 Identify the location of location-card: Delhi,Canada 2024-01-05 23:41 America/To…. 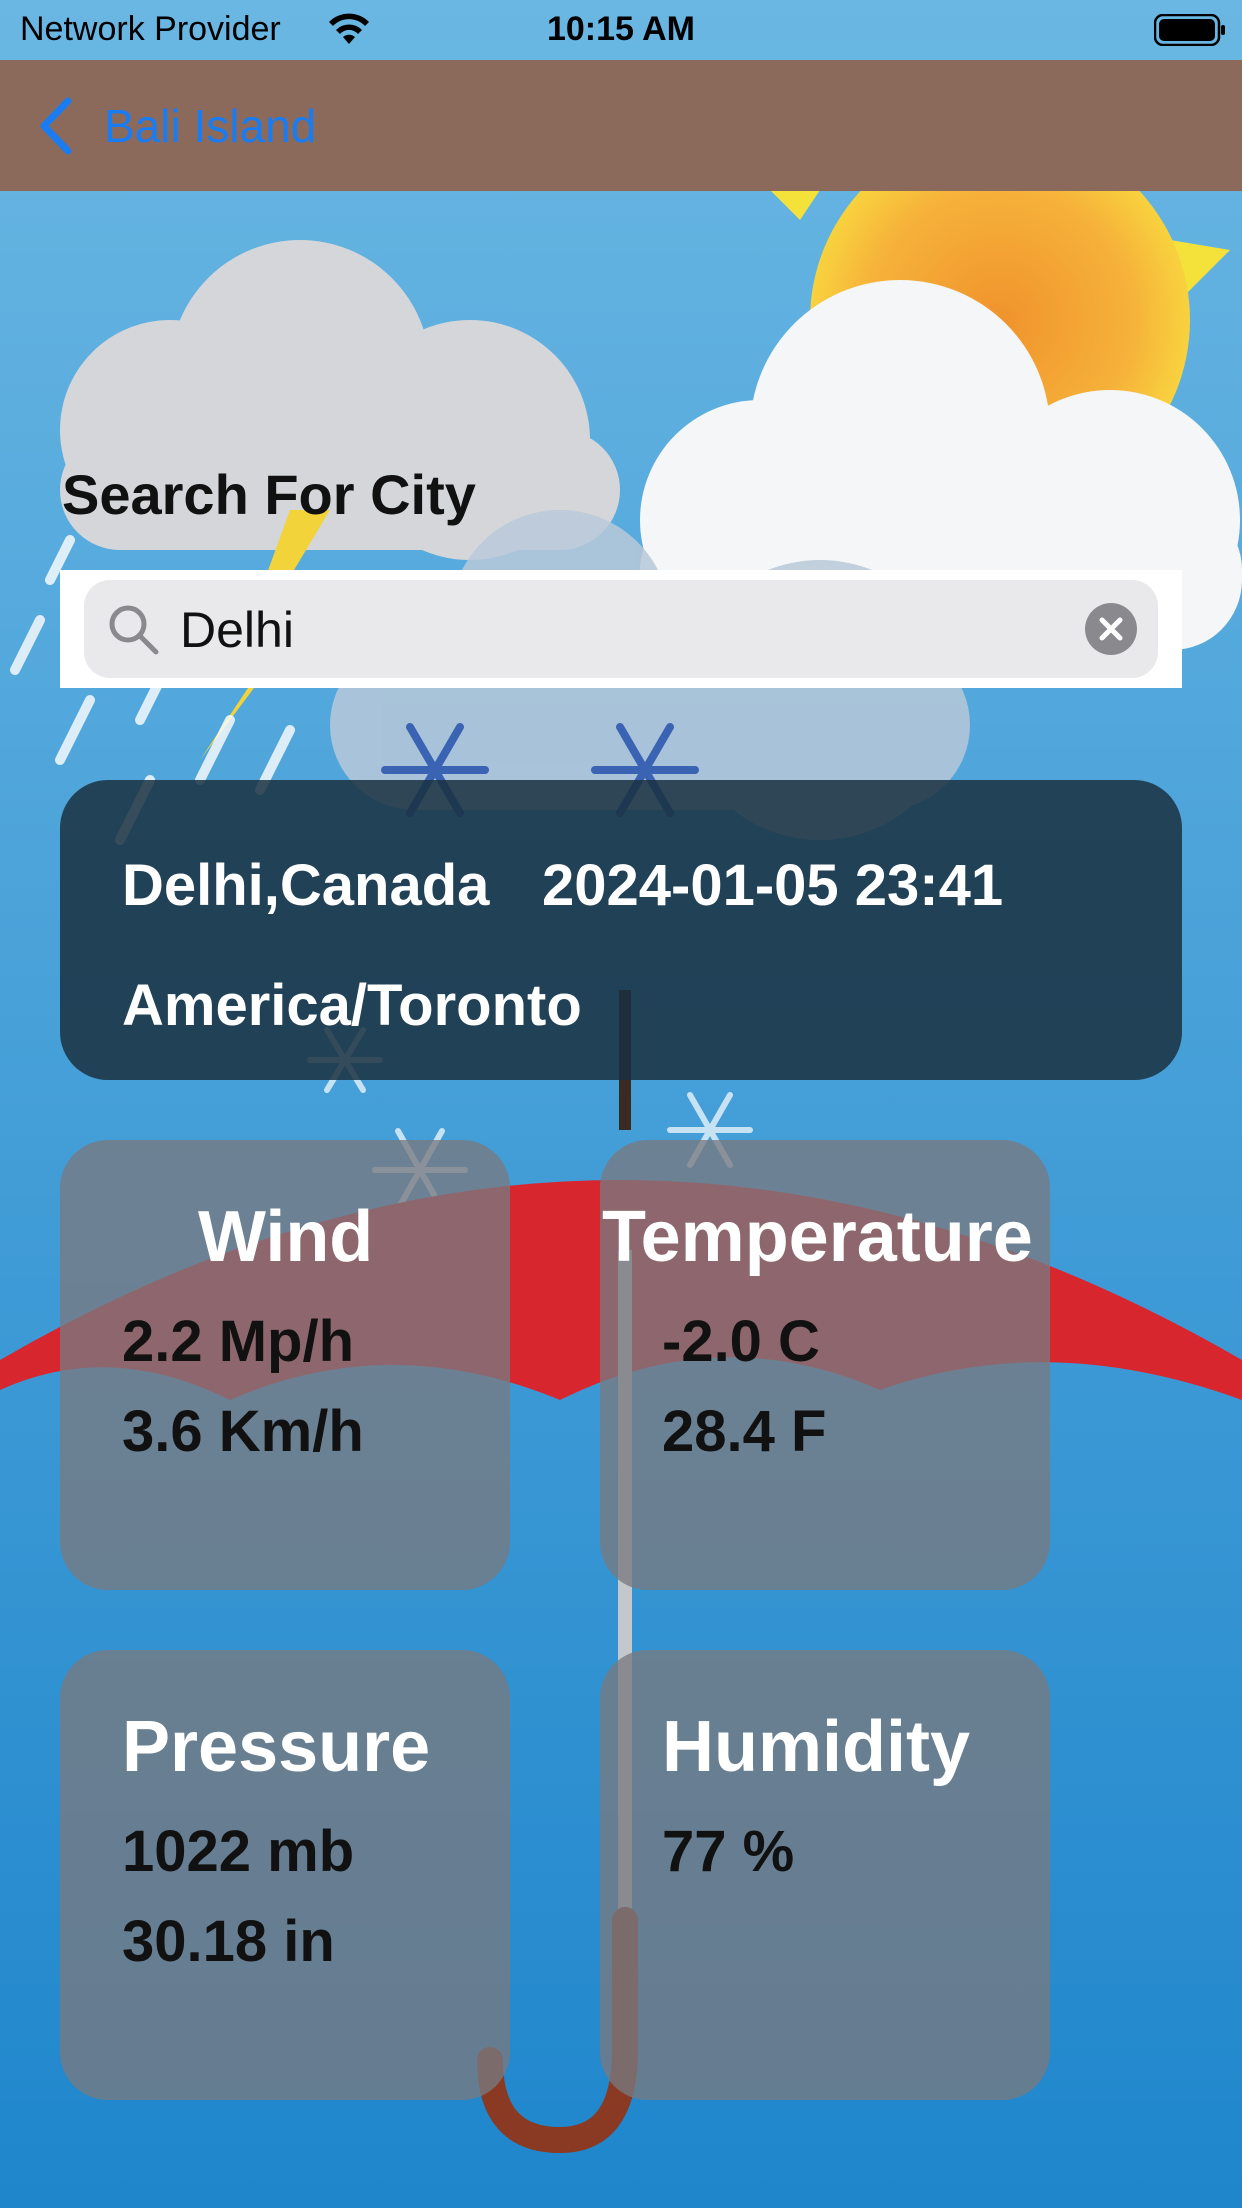
(621, 930).